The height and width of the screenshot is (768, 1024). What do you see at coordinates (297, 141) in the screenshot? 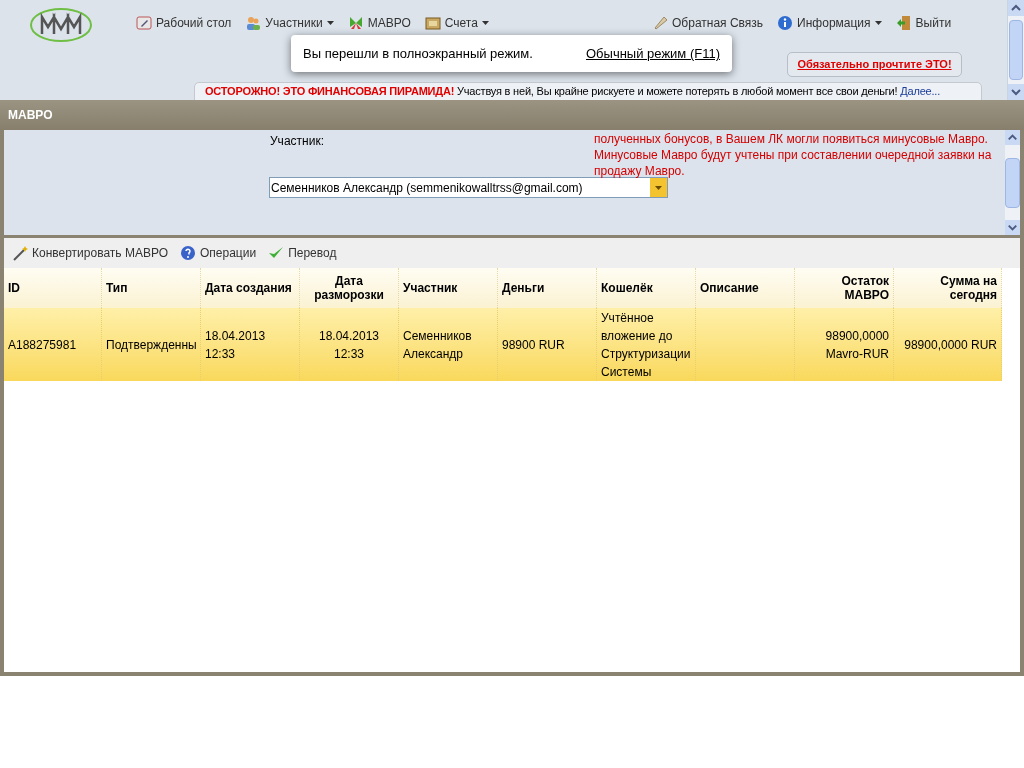
I see `participant-label: Участник:` at bounding box center [297, 141].